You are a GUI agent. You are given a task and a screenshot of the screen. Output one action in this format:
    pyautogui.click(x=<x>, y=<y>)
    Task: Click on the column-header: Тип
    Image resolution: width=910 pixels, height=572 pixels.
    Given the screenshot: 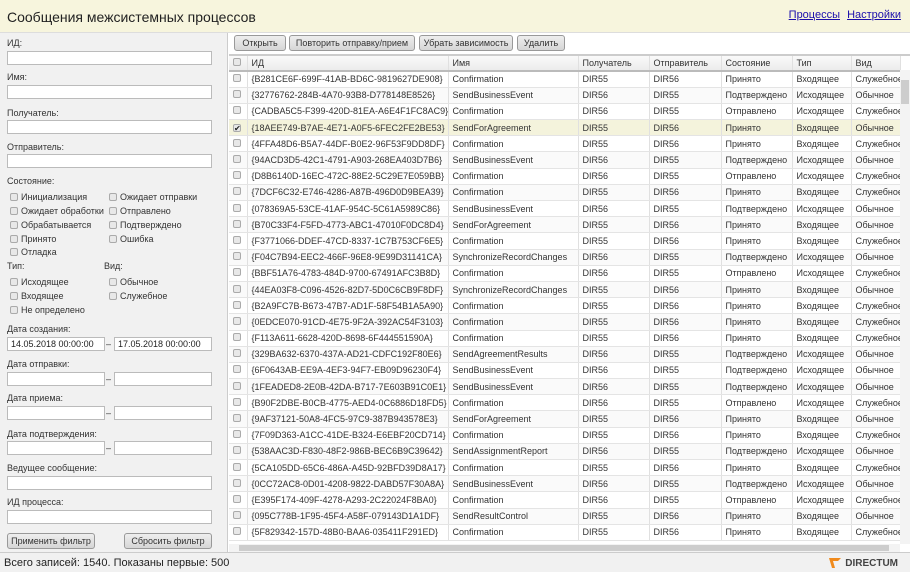 What is the action you would take?
    pyautogui.click(x=822, y=64)
    